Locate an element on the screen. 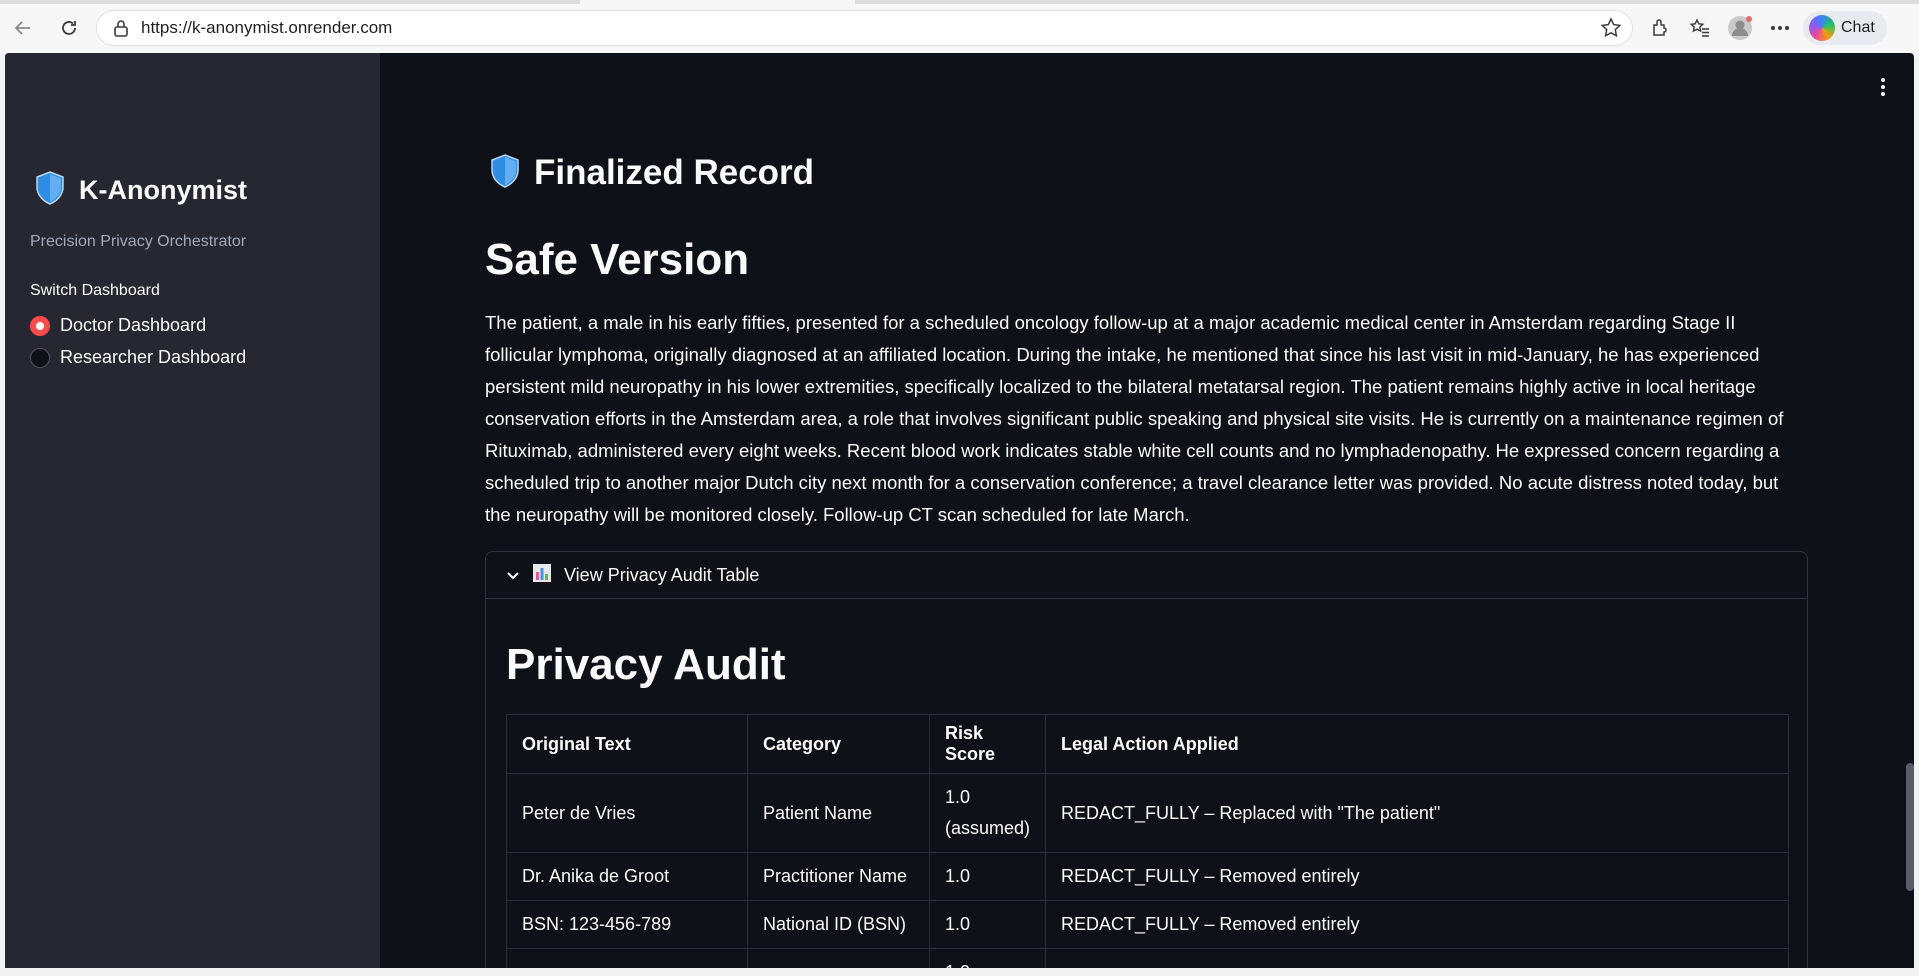 The image size is (1919, 976). back-icon is located at coordinates (23, 28).